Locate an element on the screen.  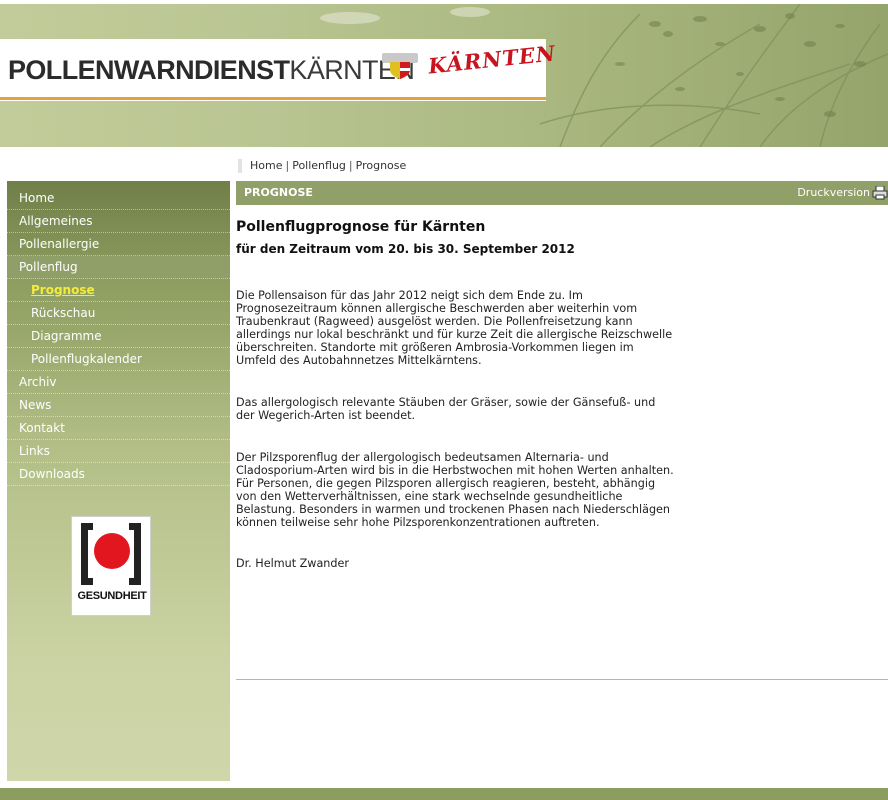
printer-icon is located at coordinates (880, 193).